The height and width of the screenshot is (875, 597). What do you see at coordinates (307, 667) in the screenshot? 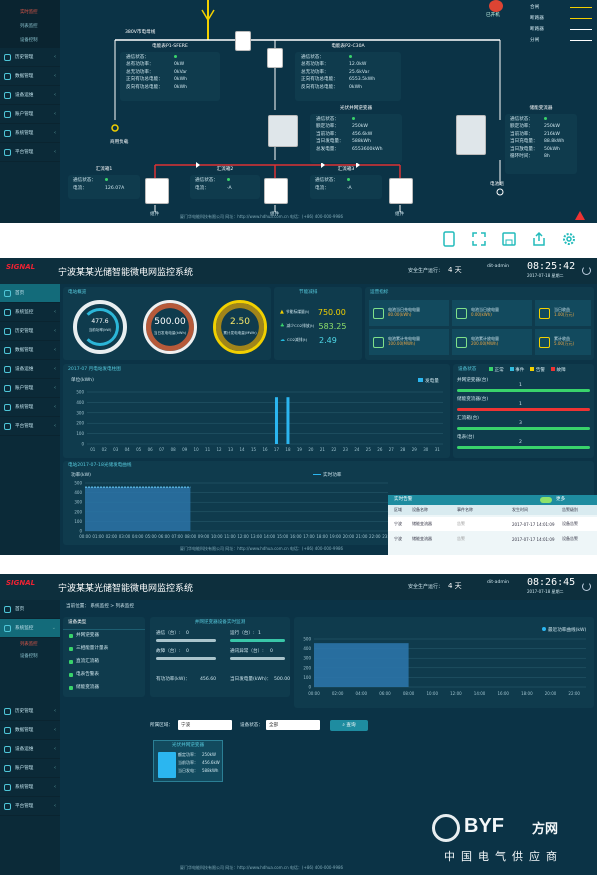
I see `y-tick-label: 200` at bounding box center [307, 667].